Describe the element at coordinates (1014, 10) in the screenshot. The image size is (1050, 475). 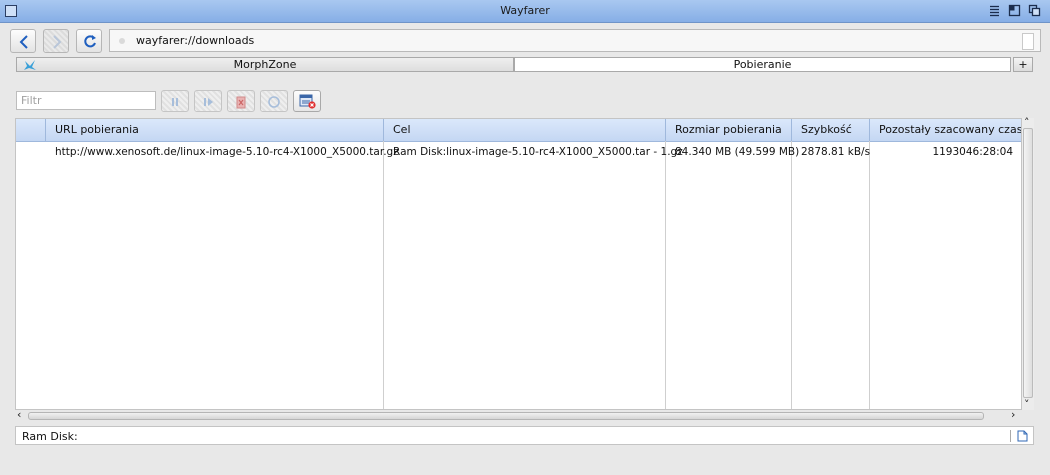
I see `iconify-icon` at that location.